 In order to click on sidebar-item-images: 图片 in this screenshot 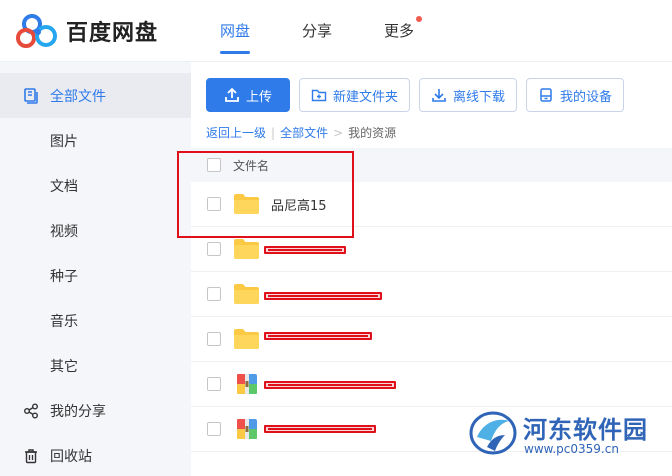, I will do `click(95, 140)`.